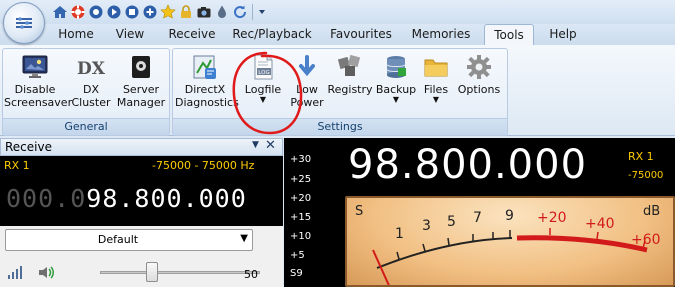 The height and width of the screenshot is (287, 675). What do you see at coordinates (479, 67) in the screenshot?
I see `gear-icon` at bounding box center [479, 67].